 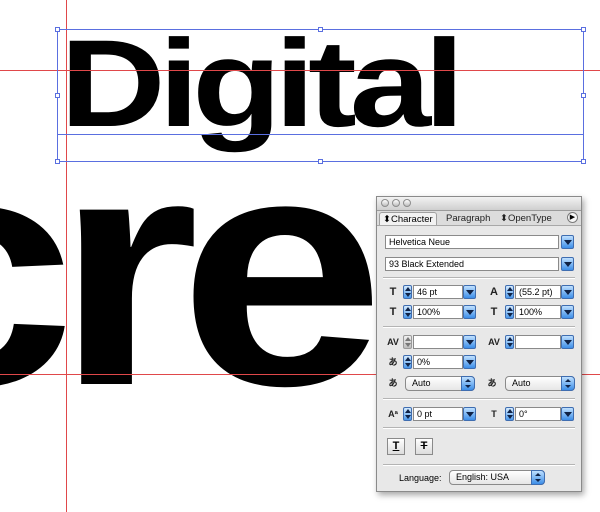 I want to click on selection-handle-bl, so click(x=57, y=161).